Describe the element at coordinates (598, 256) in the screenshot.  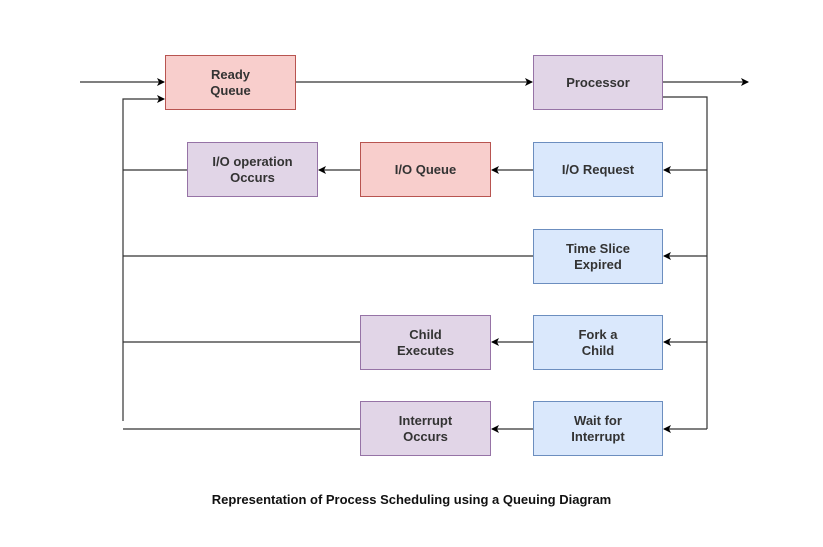
I see `time-slice-node: Time Slice Expired` at that location.